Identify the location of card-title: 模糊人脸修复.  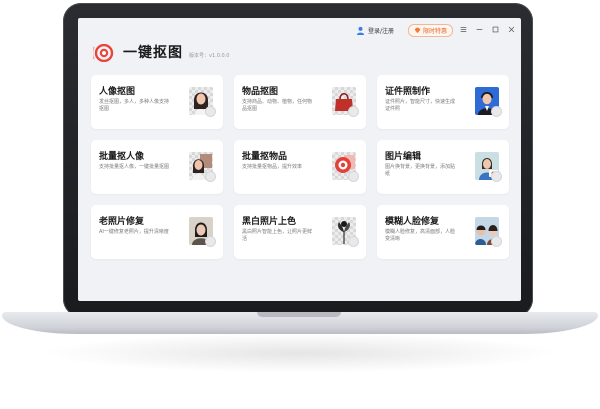
(412, 222).